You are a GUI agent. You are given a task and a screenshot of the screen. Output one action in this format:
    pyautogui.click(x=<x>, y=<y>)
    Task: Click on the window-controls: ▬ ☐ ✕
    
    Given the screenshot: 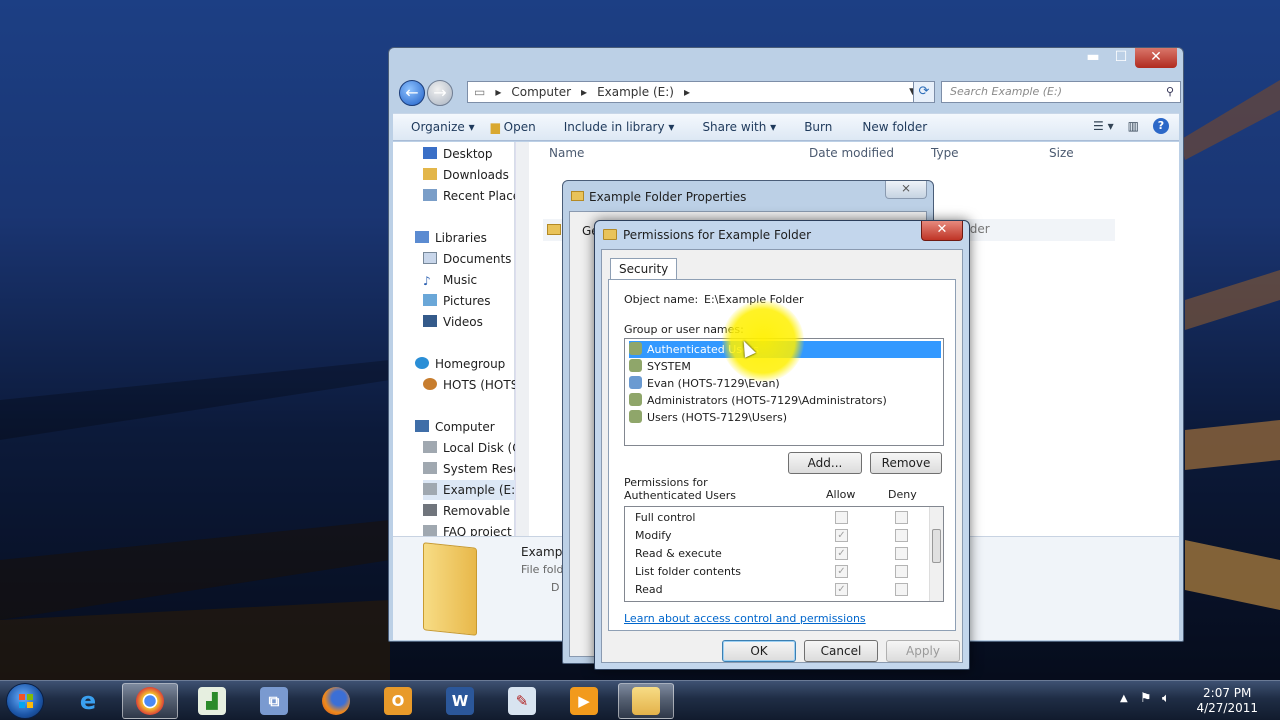 What is the action you would take?
    pyautogui.click(x=1128, y=58)
    